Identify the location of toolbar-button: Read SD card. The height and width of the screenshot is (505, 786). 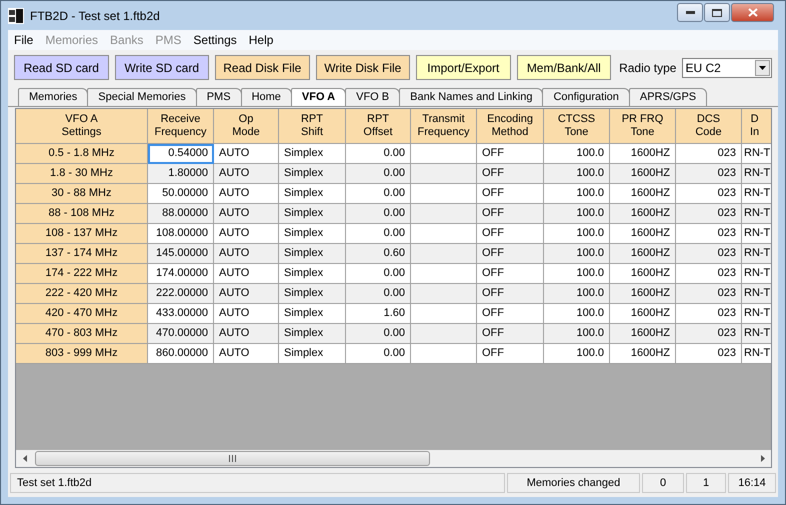
(61, 67).